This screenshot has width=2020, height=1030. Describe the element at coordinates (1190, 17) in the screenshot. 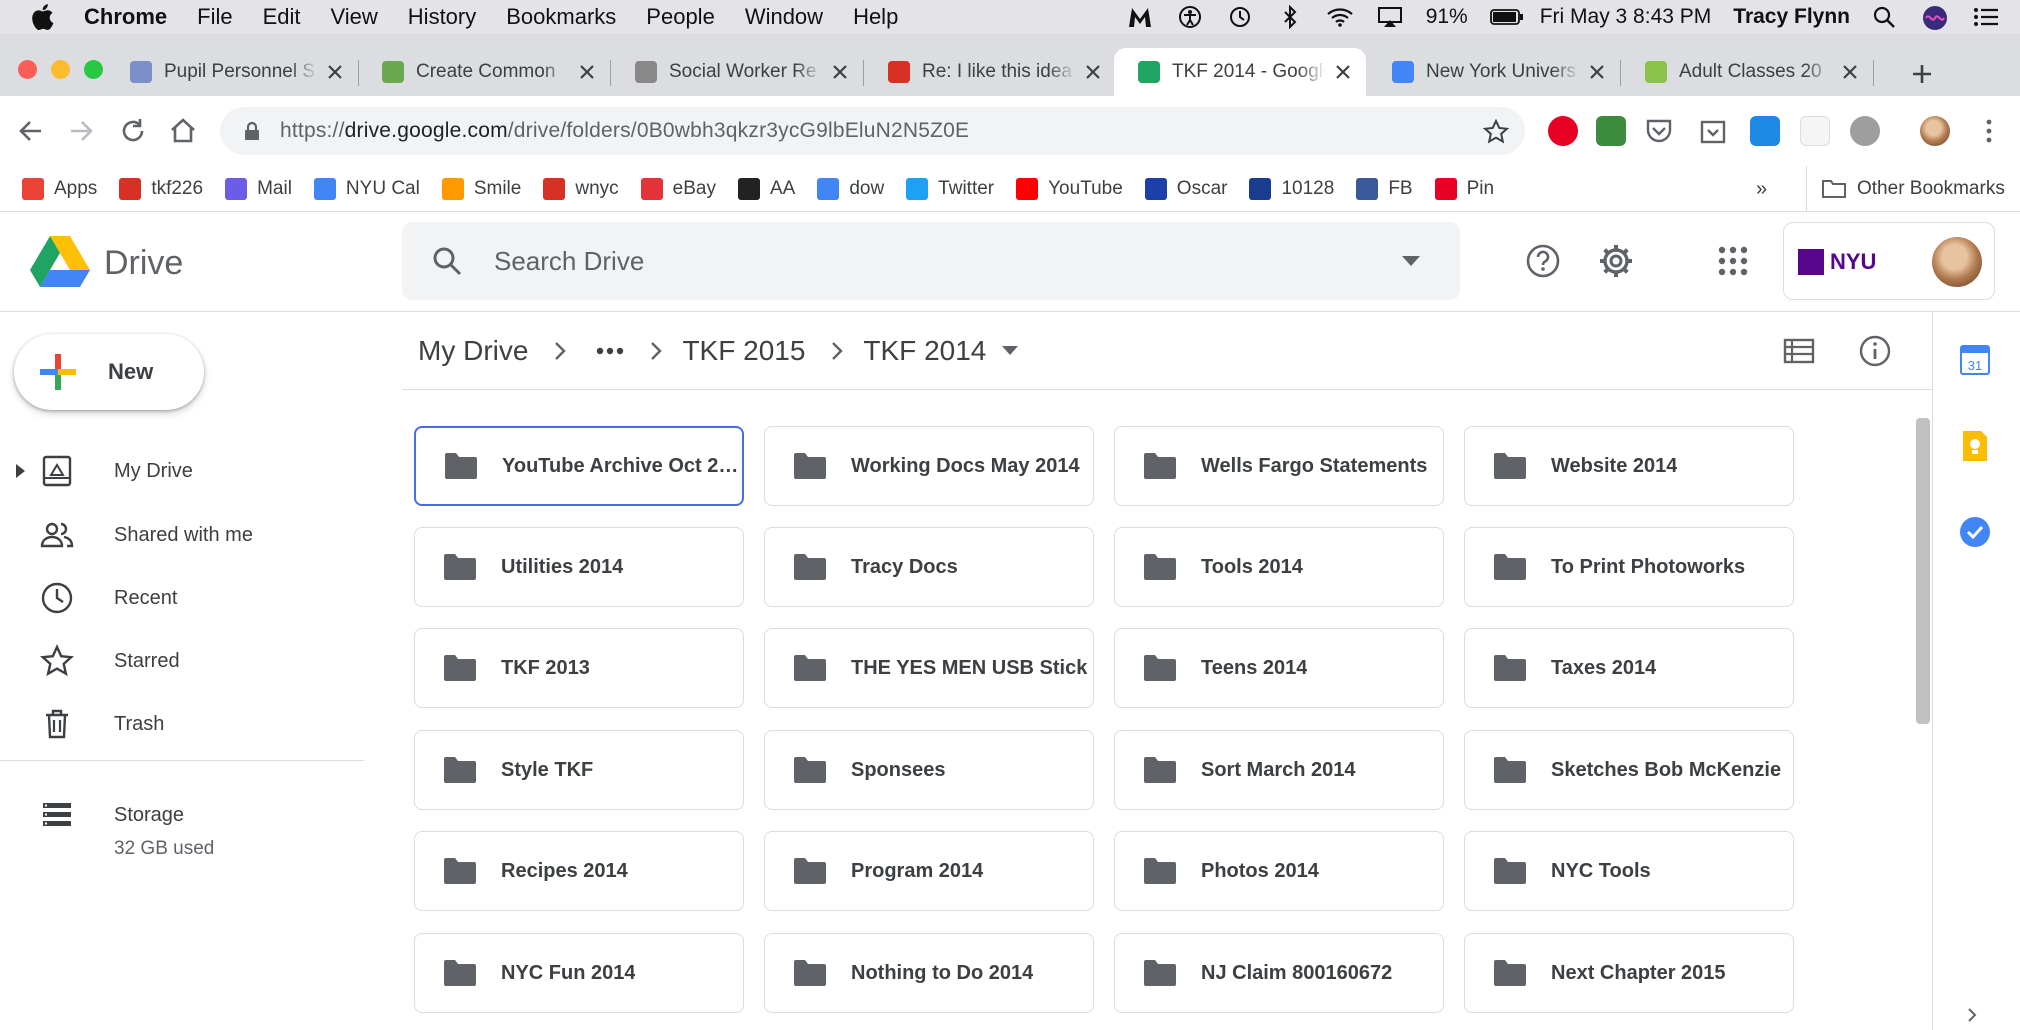

I see `accessibility-icon` at that location.